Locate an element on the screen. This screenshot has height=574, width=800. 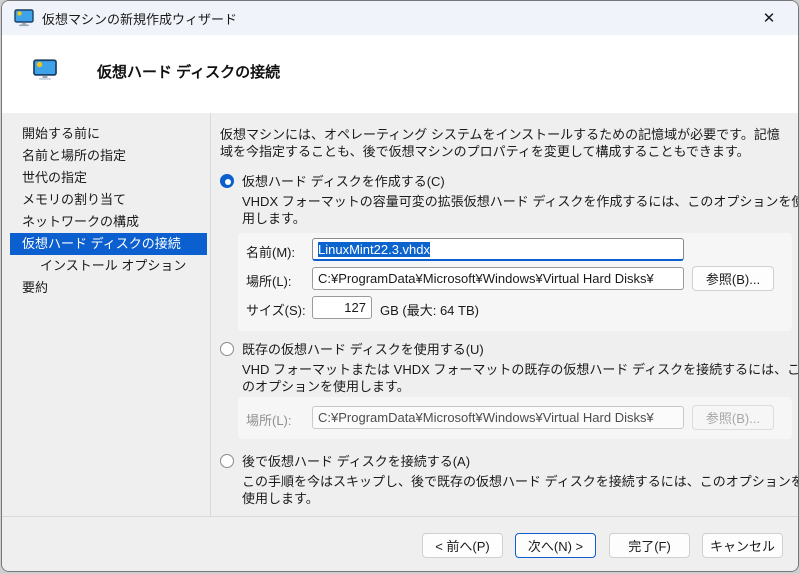
next-button: 次へ(N) > is located at coordinates (555, 545).